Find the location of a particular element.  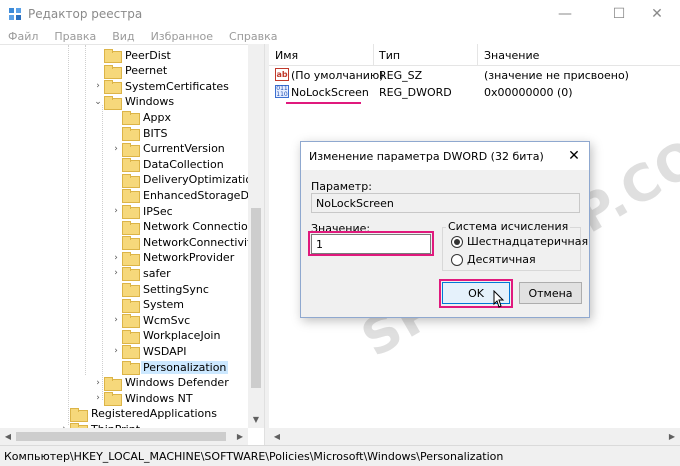

tree-vertical-scrollbar: ▼ is located at coordinates (256, 236).